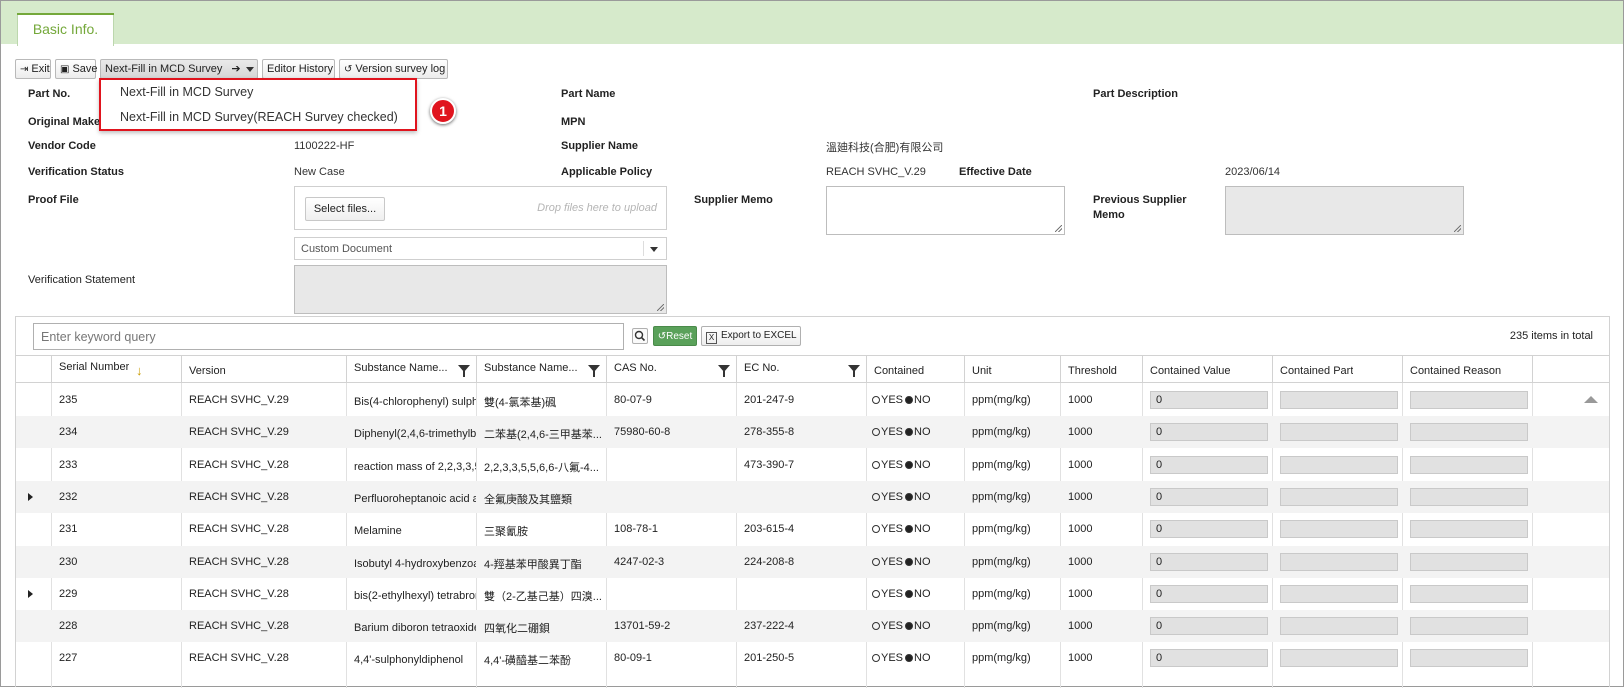 This screenshot has width=1624, height=688. I want to click on menu-item-next-fill: Next-Fill in MCD Survey, so click(186, 92).